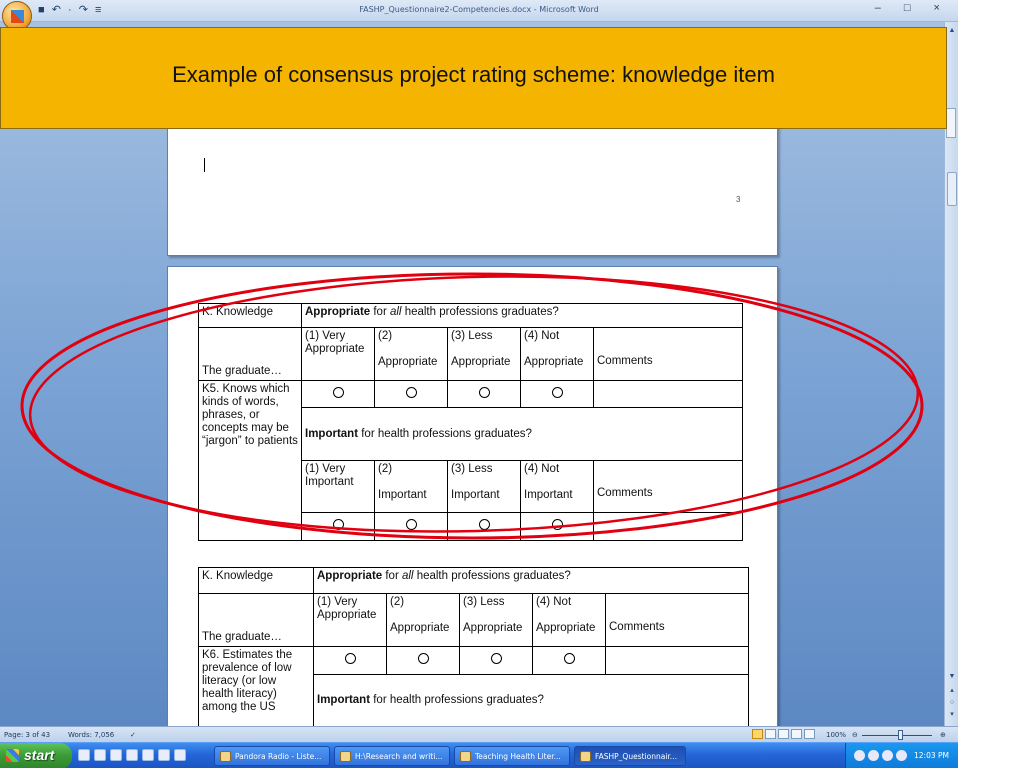 This screenshot has height=768, width=1024. I want to click on scale-header-1: (1) Very Appropriate, so click(338, 354).